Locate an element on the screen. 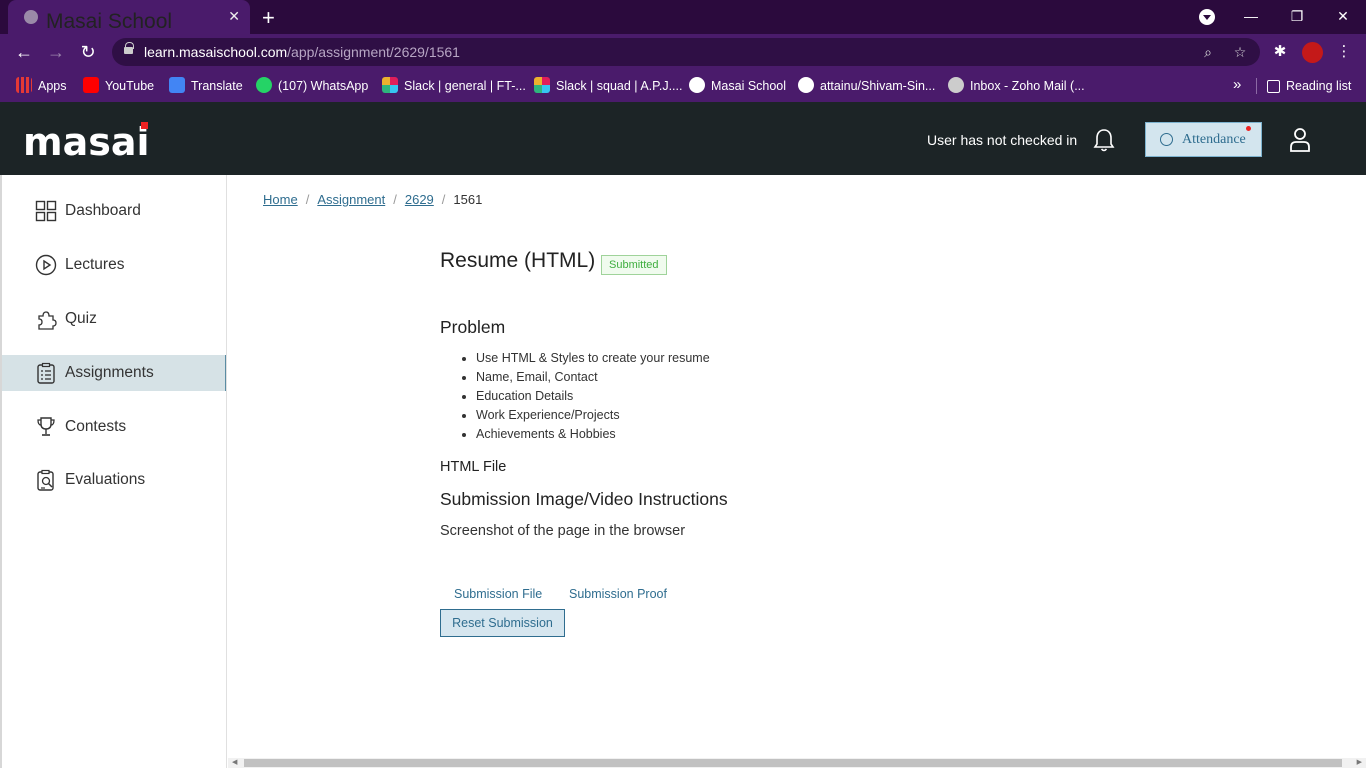 This screenshot has height=768, width=1366. puzzle-icon is located at coordinates (47, 320).